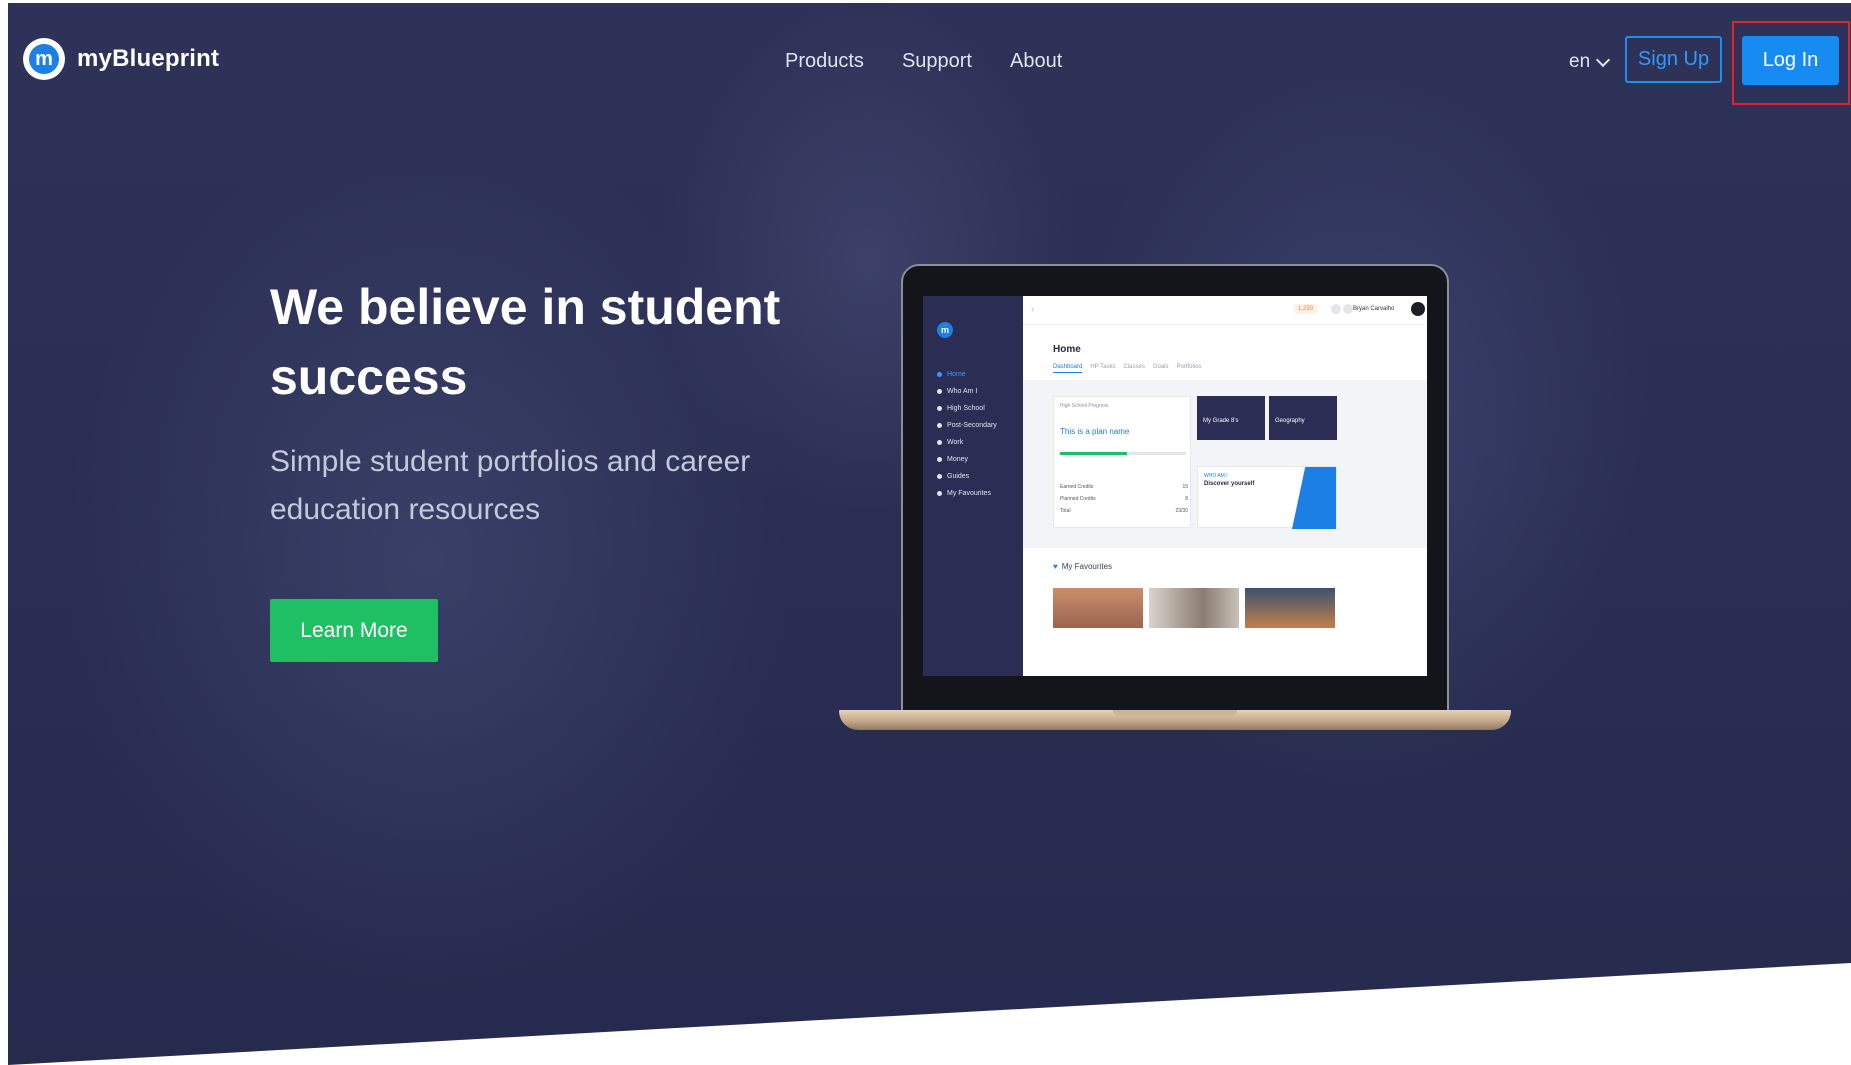 This screenshot has height=1065, width=1851. Describe the element at coordinates (1065, 511) in the screenshot. I see `credit-label: Total` at that location.